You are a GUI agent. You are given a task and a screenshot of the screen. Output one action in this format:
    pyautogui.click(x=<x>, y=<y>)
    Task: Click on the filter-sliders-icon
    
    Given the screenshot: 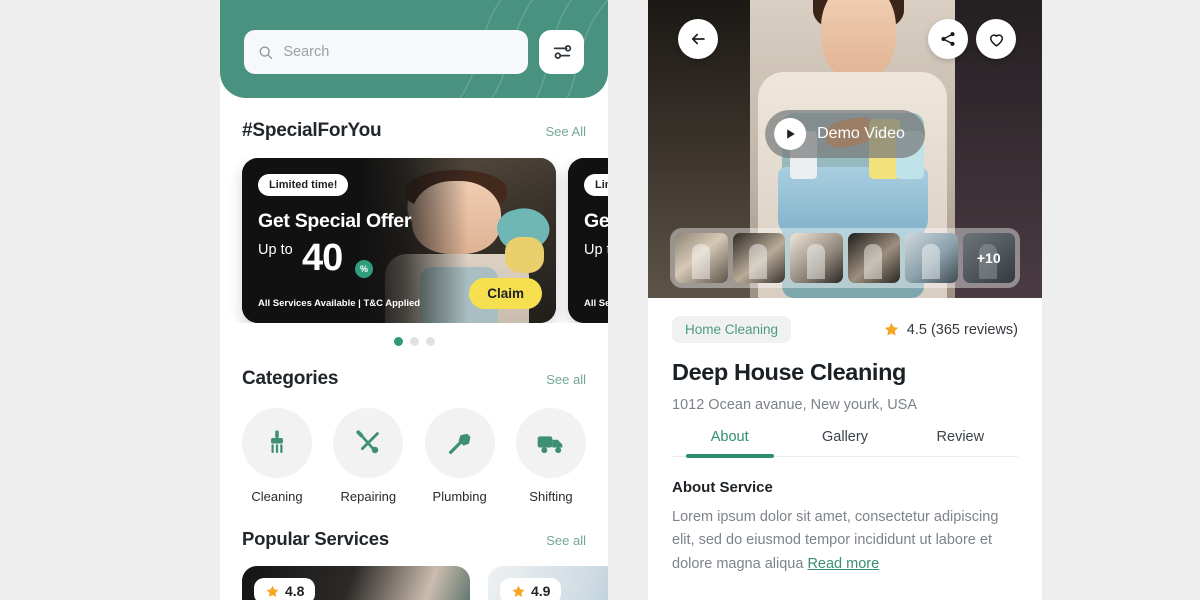 What is the action you would take?
    pyautogui.click(x=562, y=52)
    